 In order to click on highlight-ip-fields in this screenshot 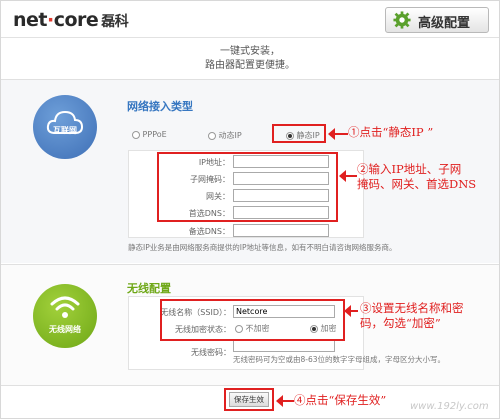, I will do `click(247, 187)`.